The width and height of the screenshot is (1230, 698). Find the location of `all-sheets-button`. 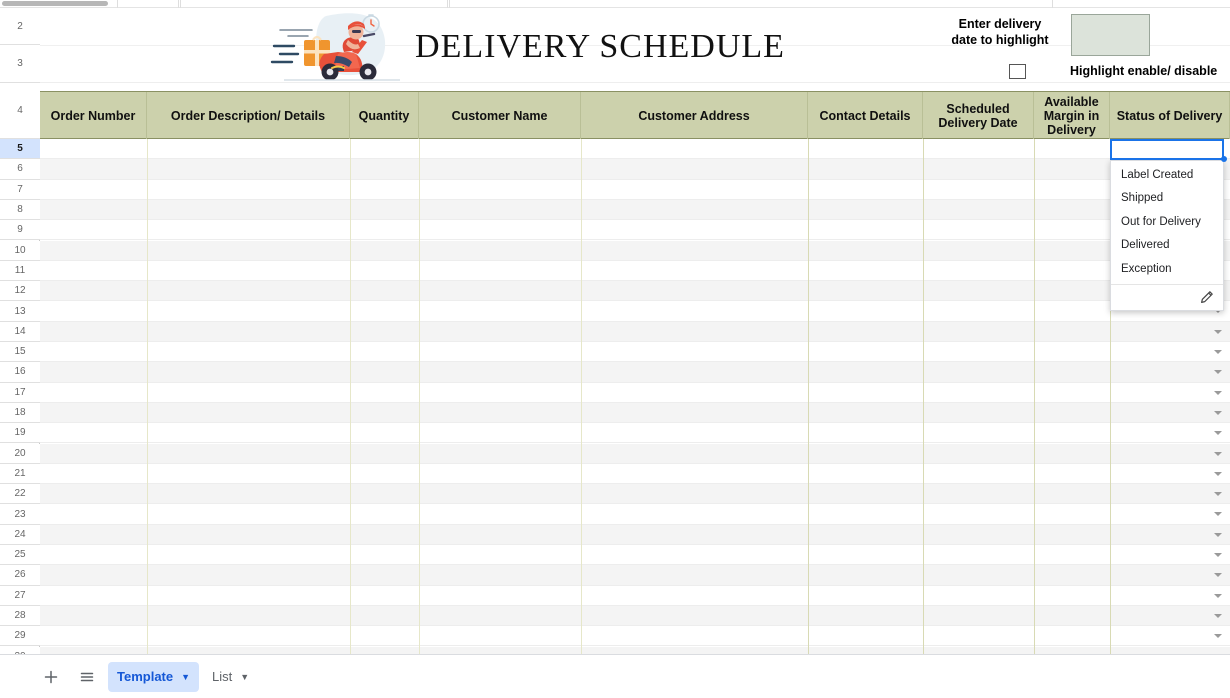

all-sheets-button is located at coordinates (87, 677).